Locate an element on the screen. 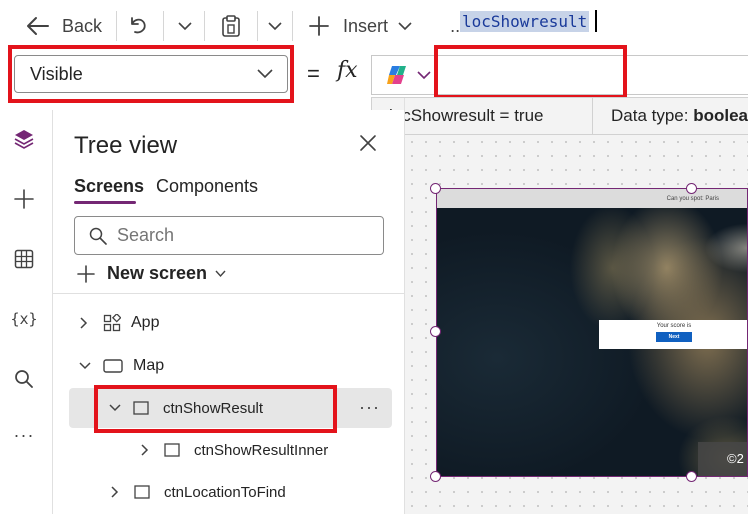  insert-button: Insert is located at coordinates (360, 26).